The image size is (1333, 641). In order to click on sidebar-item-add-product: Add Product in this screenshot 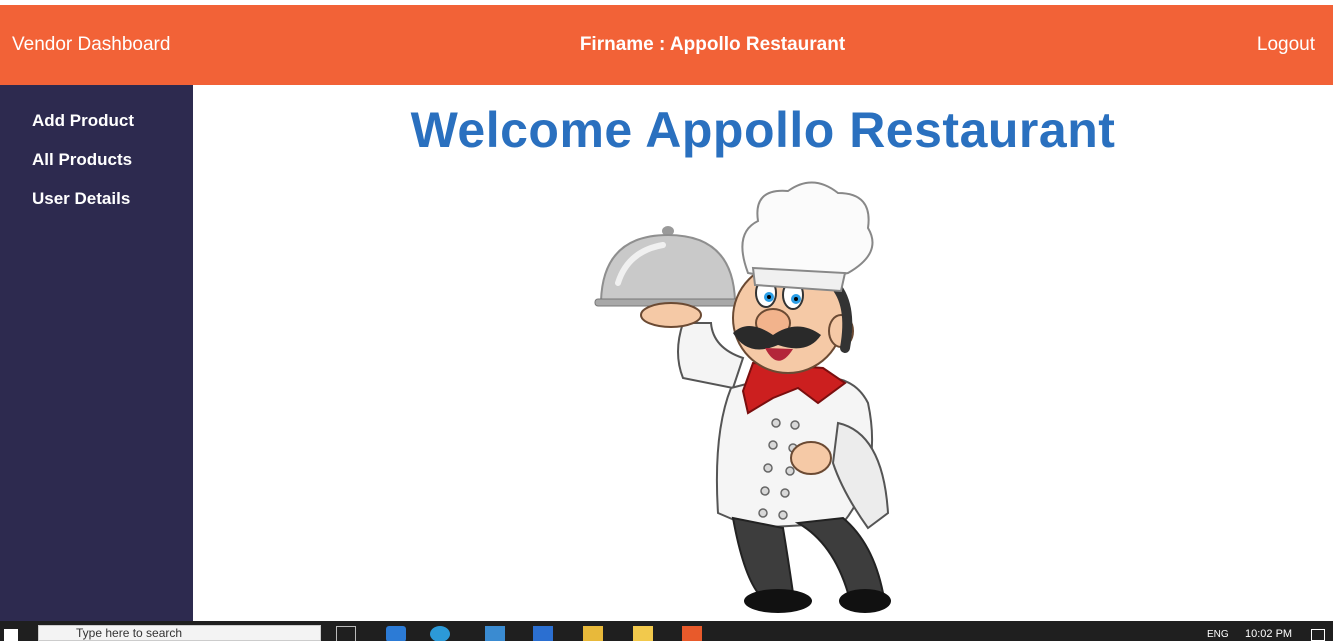, I will do `click(83, 121)`.